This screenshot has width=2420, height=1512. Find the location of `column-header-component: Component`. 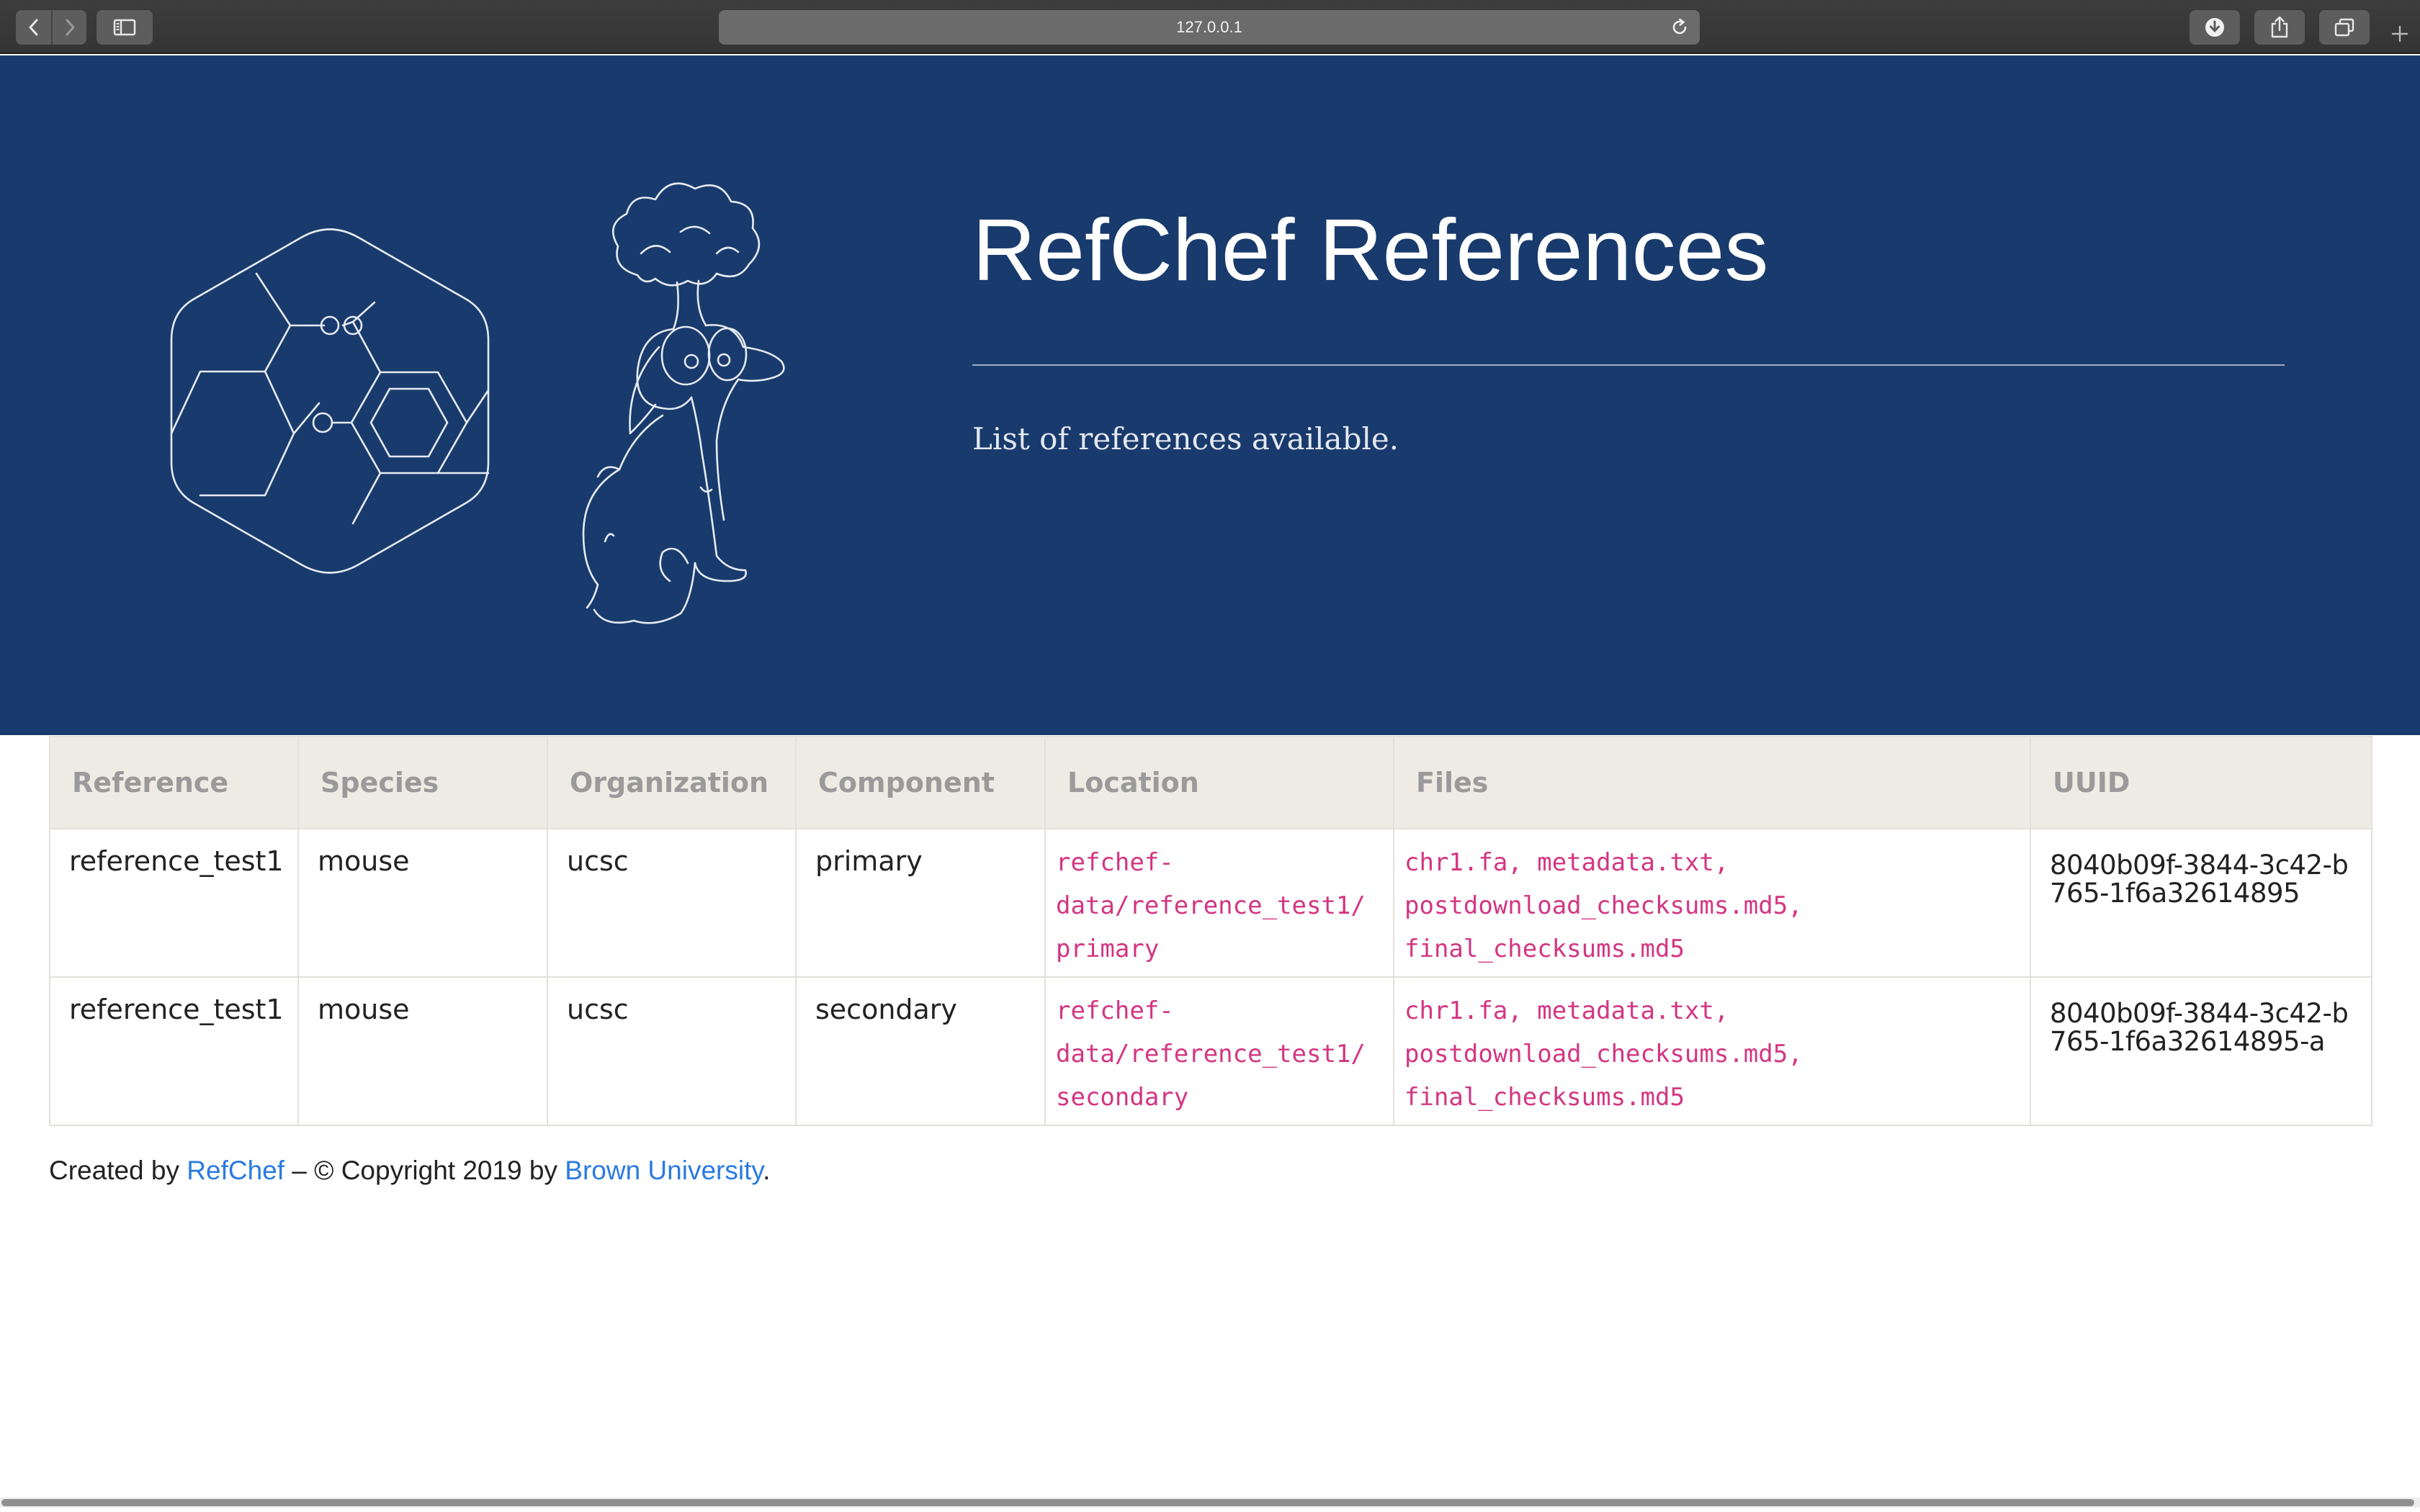

column-header-component: Component is located at coordinates (920, 782).